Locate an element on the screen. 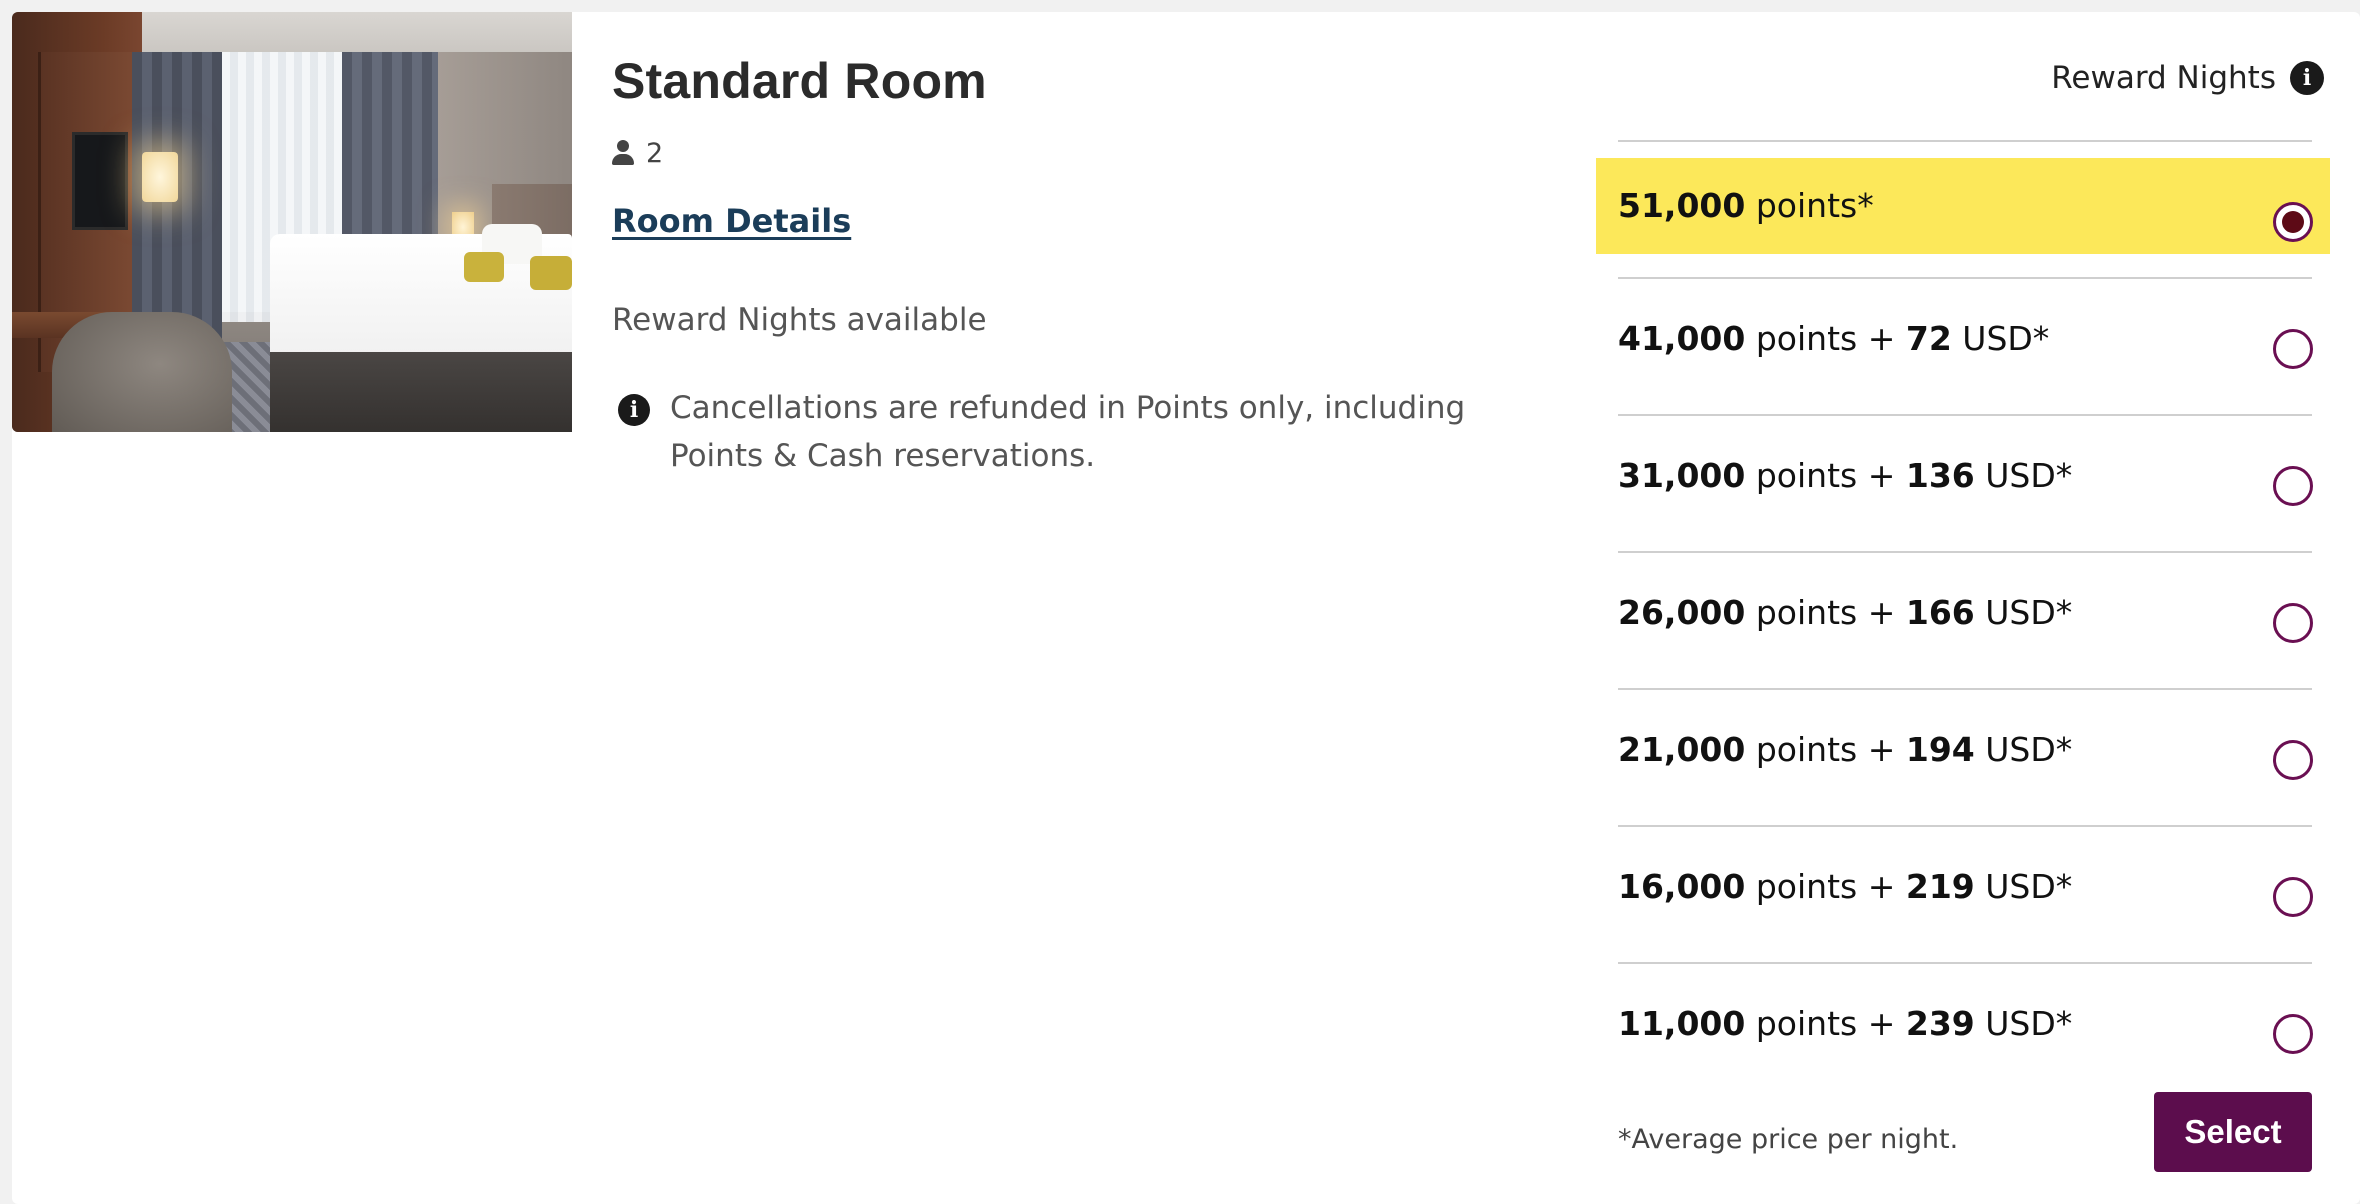 The image size is (2360, 1204). rate-option: 16,000 points + 219 USD* is located at coordinates (1965, 893).